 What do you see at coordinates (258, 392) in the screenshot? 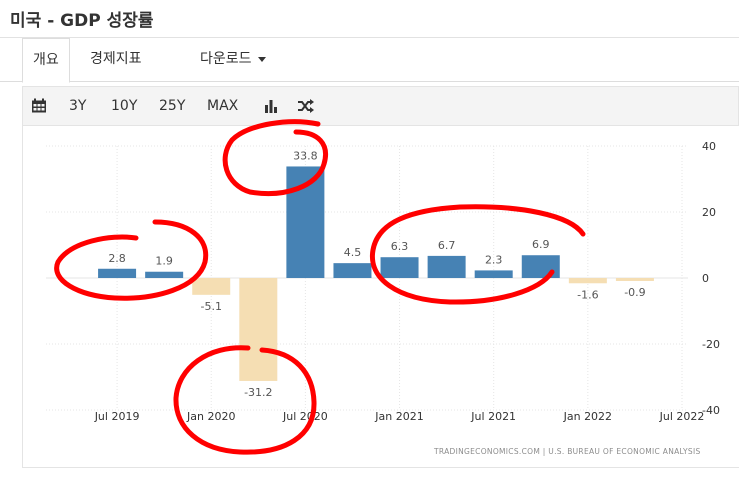
I see `data-label: -31.2` at bounding box center [258, 392].